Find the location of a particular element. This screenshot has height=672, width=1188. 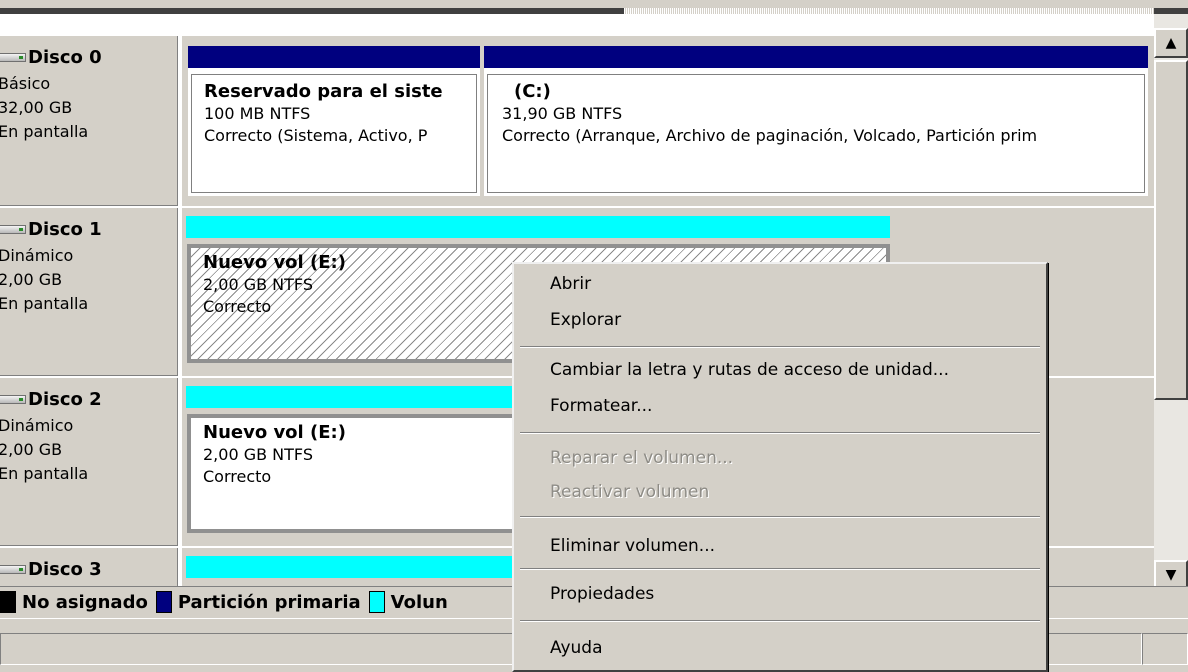

top-divider is located at coordinates (594, 7).